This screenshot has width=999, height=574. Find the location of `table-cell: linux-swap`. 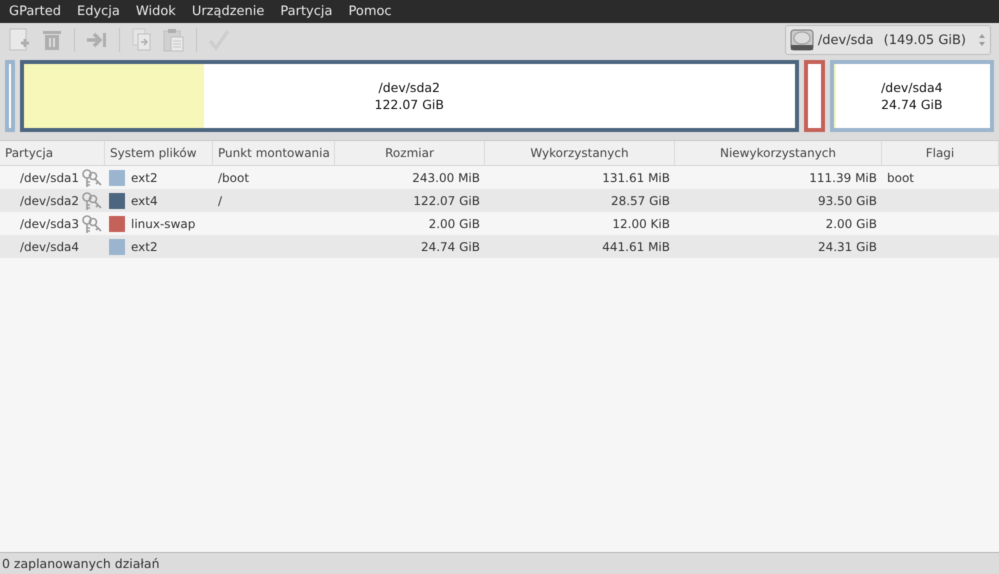

table-cell: linux-swap is located at coordinates (163, 223).